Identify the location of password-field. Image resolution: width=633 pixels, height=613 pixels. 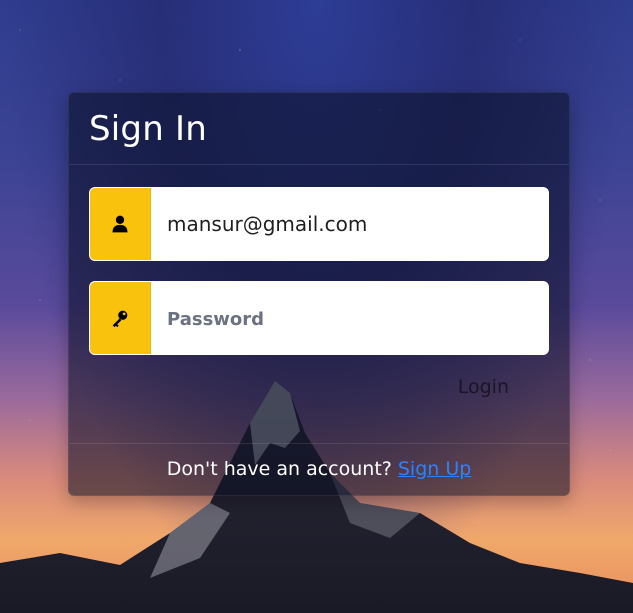
(349, 318).